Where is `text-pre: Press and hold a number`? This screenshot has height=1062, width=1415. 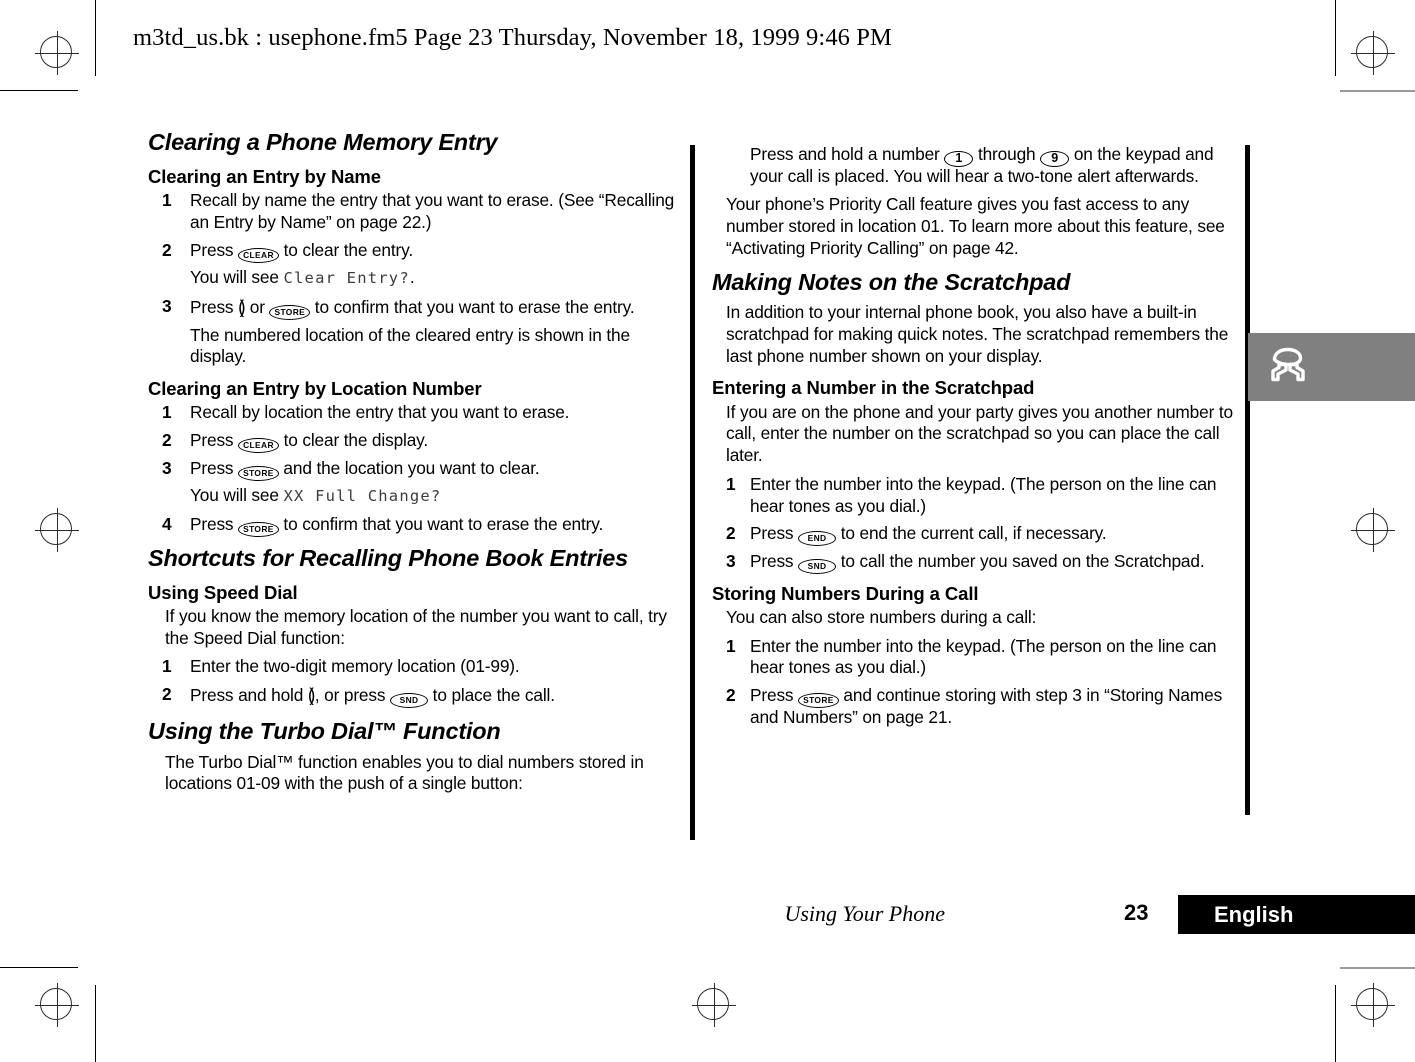 text-pre: Press and hold a number is located at coordinates (847, 154).